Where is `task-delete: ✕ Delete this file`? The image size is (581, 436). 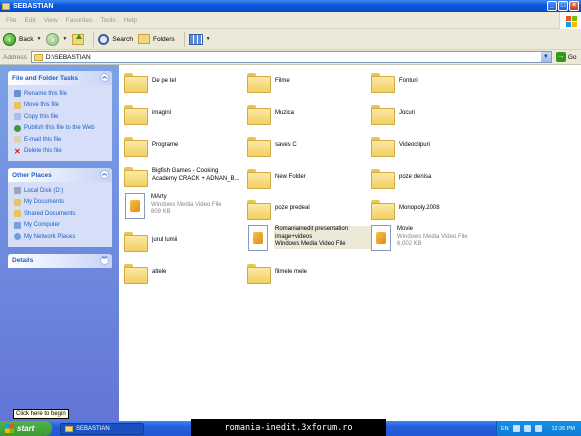 task-delete: ✕ Delete this file is located at coordinates (61, 152).